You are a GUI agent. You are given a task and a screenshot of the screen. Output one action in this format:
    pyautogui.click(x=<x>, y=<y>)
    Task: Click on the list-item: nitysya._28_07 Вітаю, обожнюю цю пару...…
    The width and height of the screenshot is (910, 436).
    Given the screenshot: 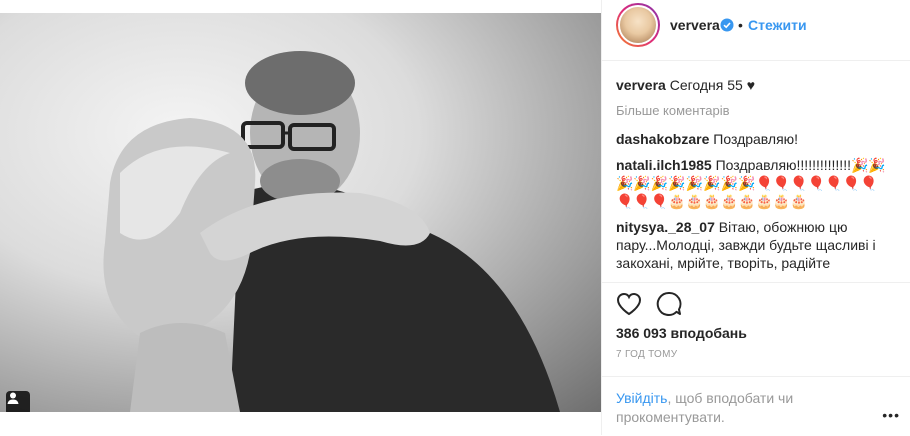 What is the action you would take?
    pyautogui.click(x=751, y=245)
    